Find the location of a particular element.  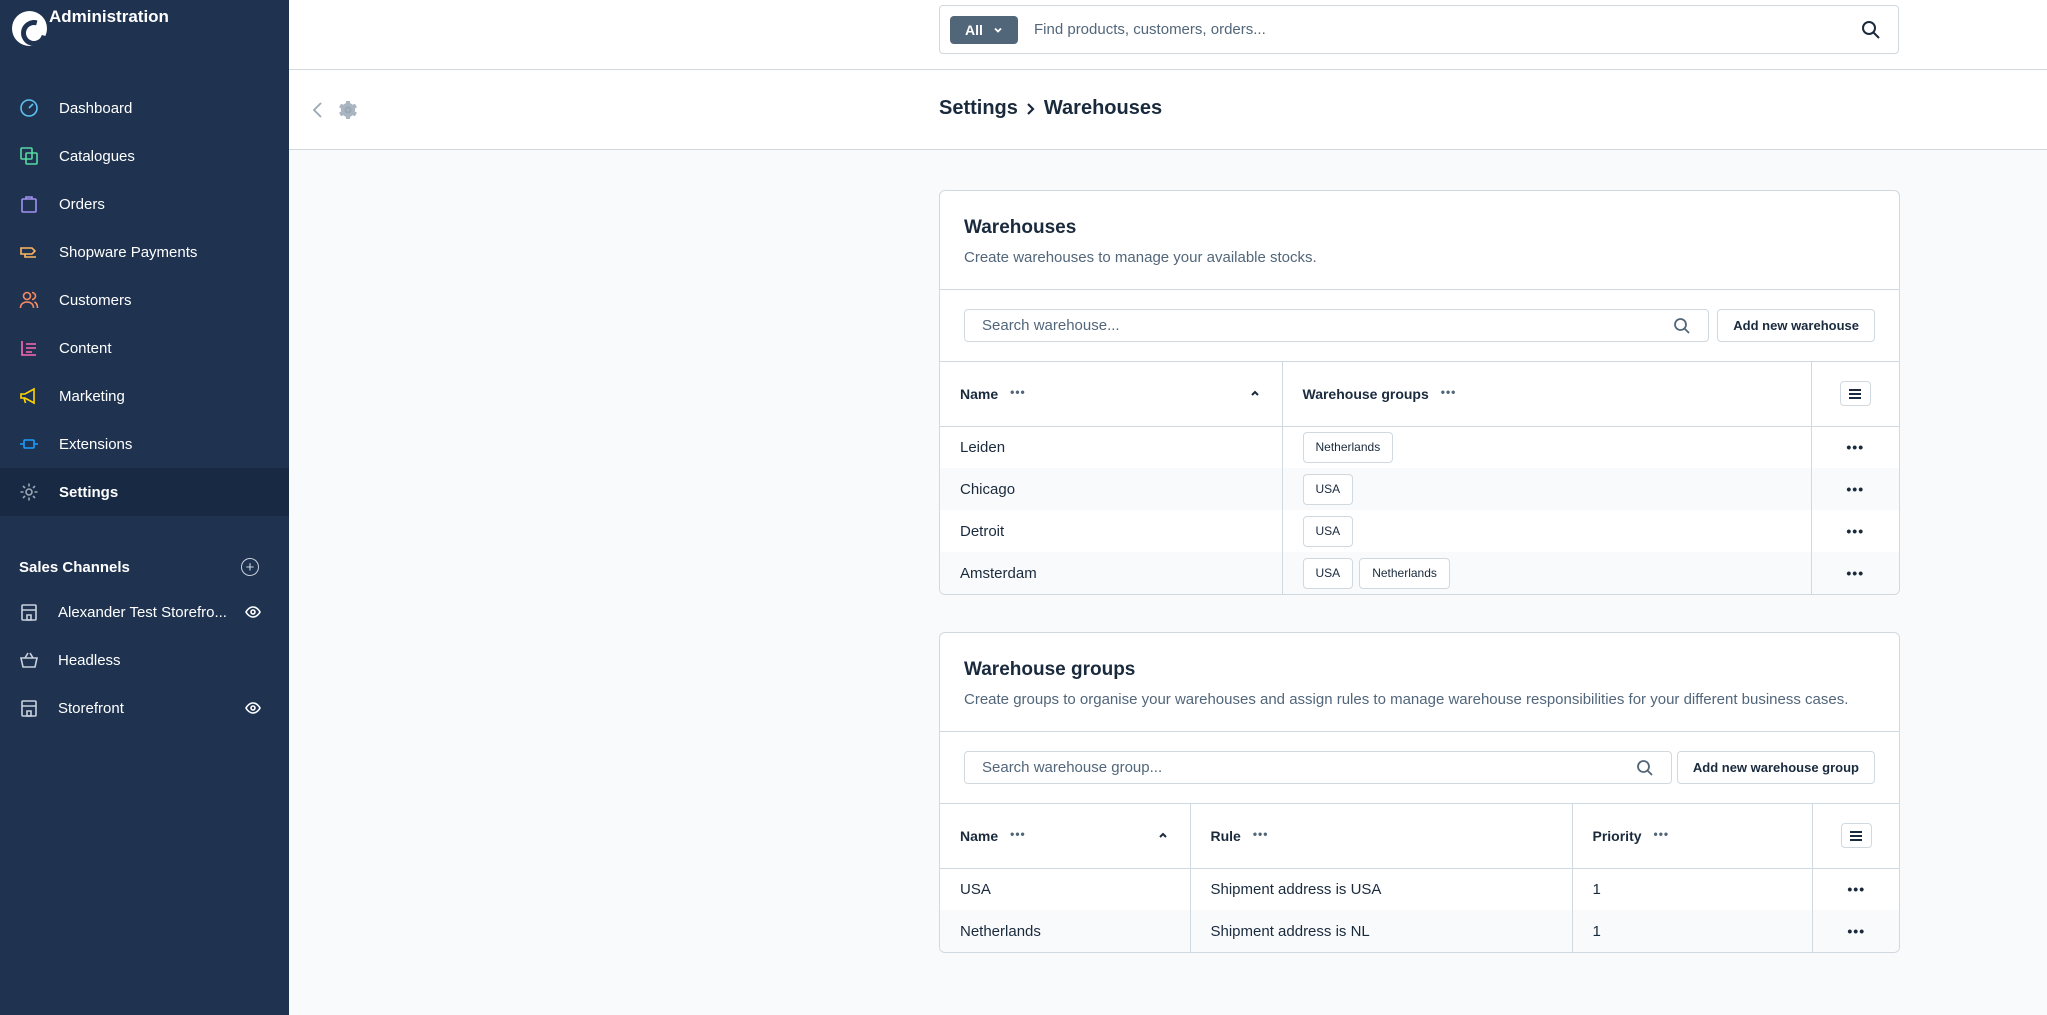

cell-name: Amsterdam is located at coordinates (1111, 573).